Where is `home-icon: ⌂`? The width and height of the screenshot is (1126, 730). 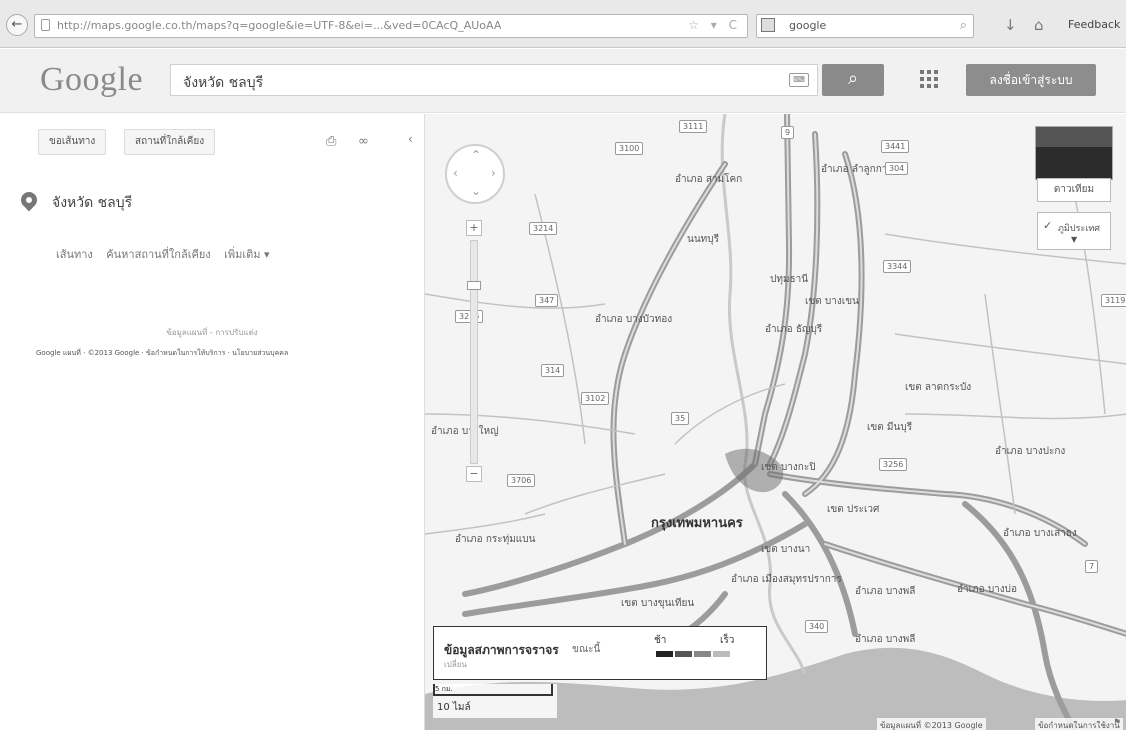
home-icon: ⌂ is located at coordinates (1039, 25).